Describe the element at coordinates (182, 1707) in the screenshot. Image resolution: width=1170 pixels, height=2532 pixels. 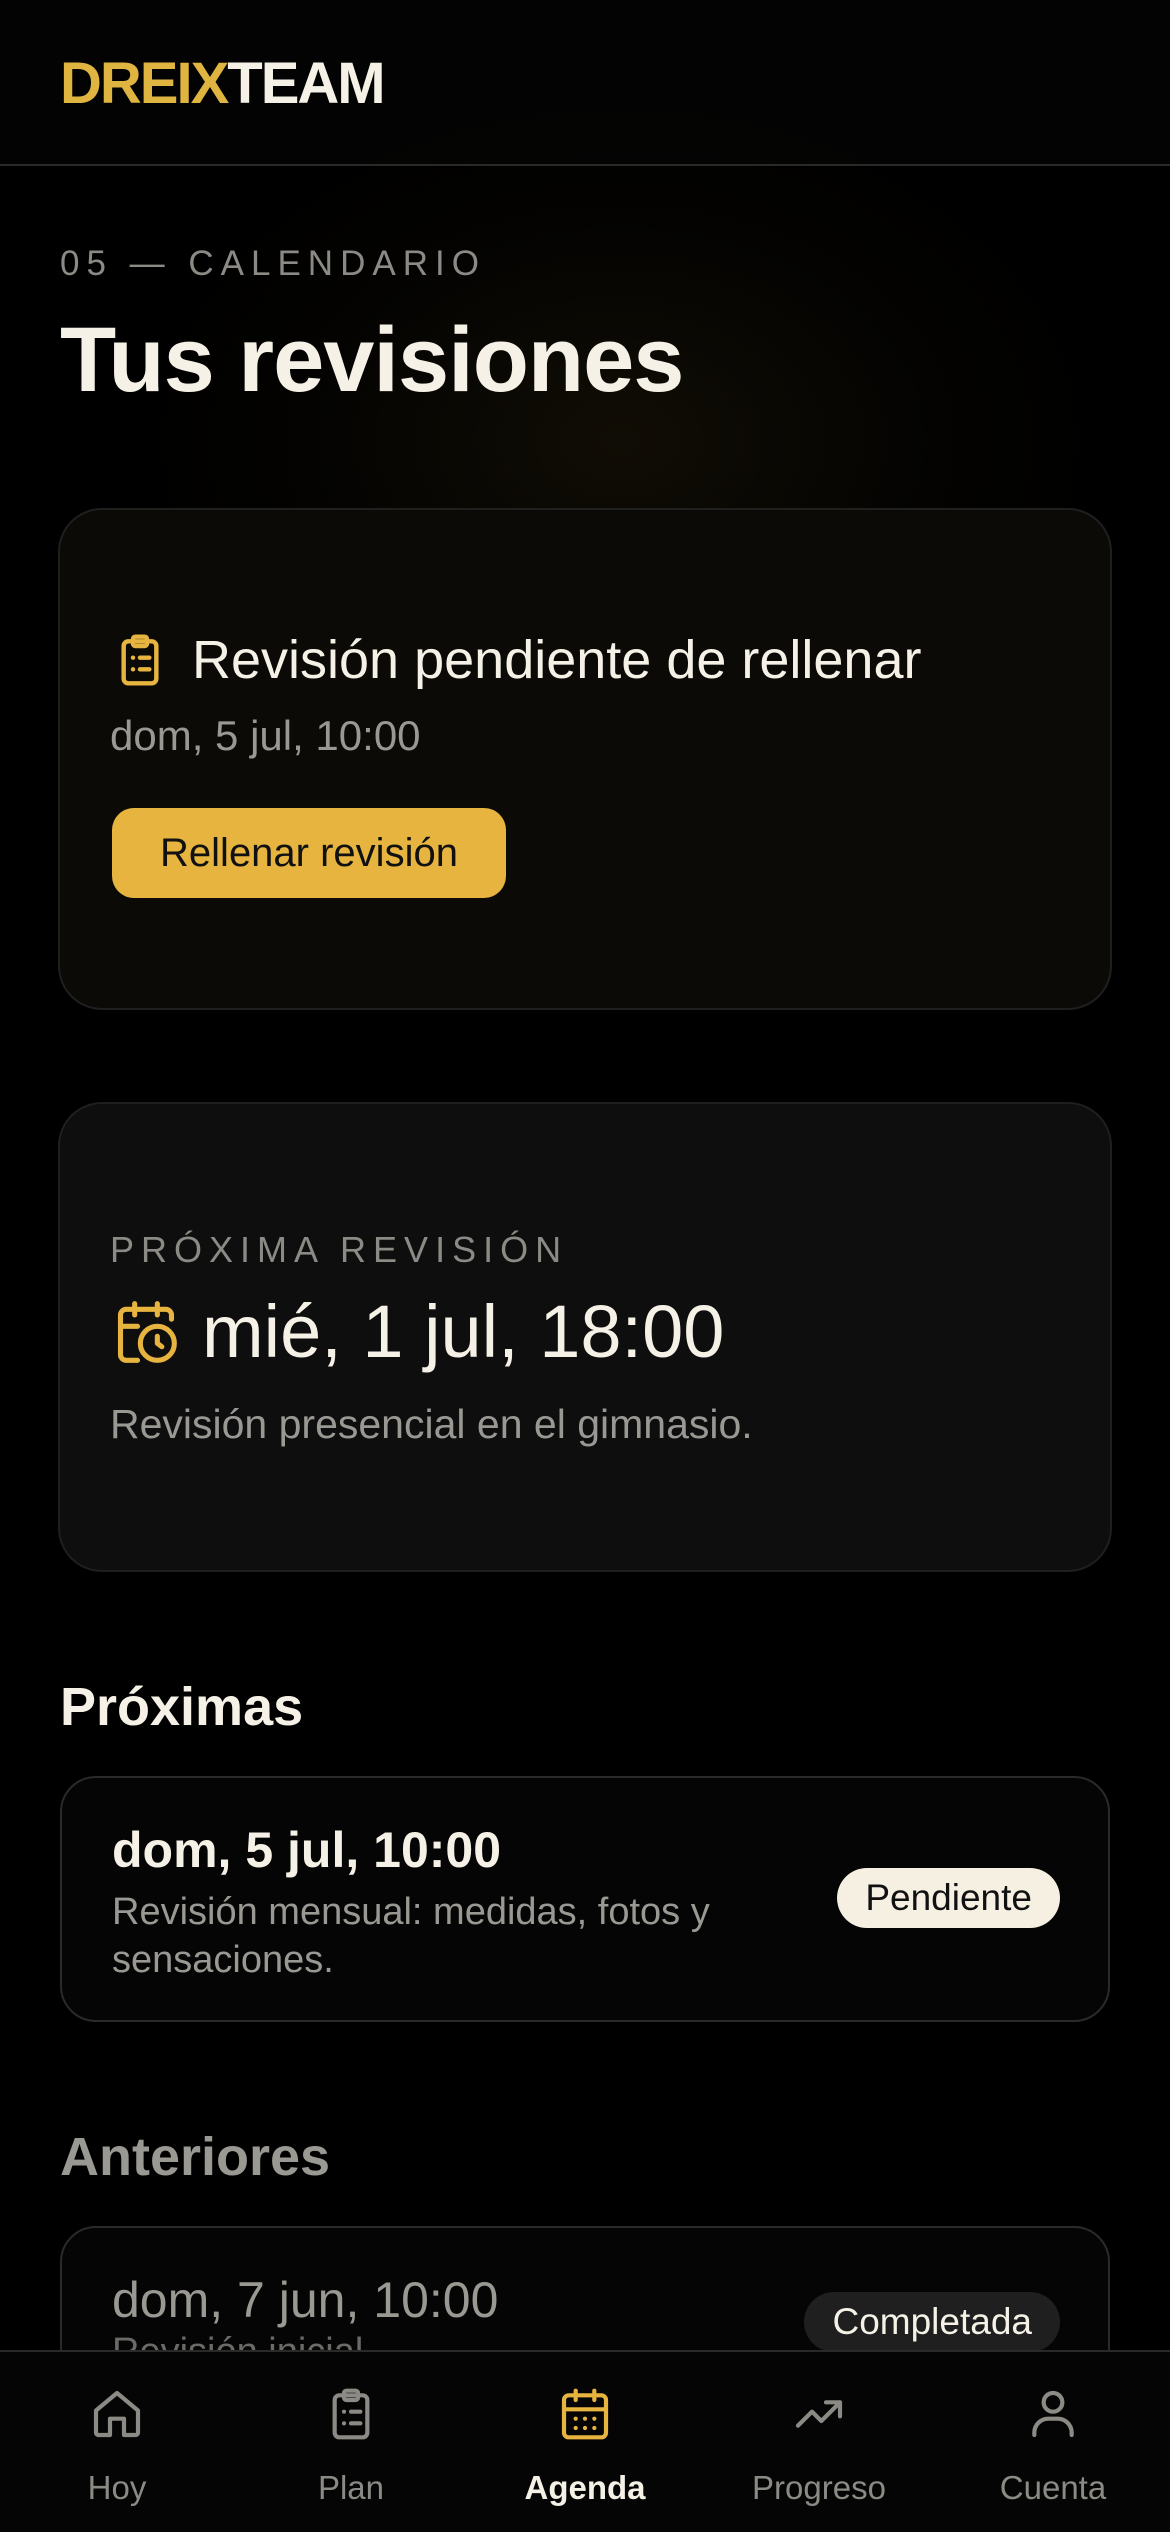
I see `upcoming-section-title: Próximas` at that location.